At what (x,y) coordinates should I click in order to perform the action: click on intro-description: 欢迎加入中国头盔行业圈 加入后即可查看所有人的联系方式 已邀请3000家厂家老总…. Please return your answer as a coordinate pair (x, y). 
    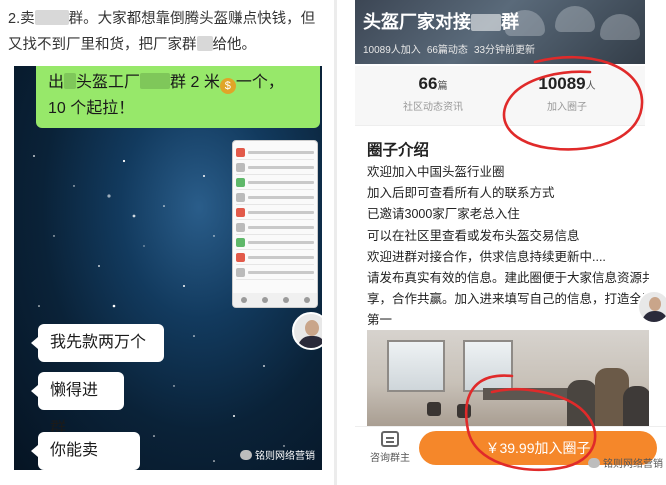
    Looking at the image, I should click on (508, 247).